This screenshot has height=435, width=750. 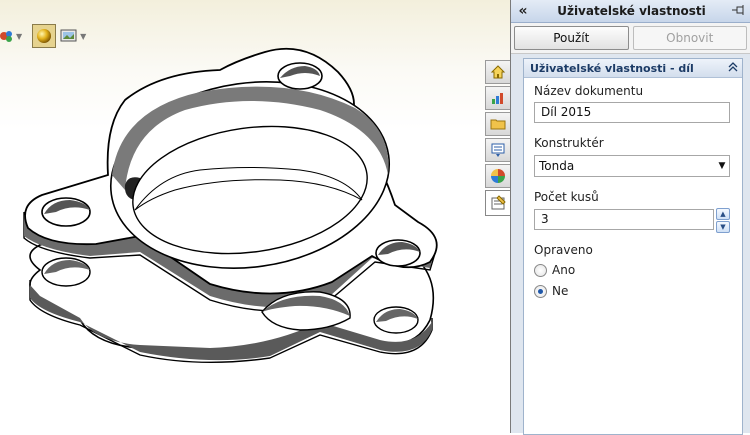 I want to click on count-stepper: ▲ ▼, so click(x=723, y=220).